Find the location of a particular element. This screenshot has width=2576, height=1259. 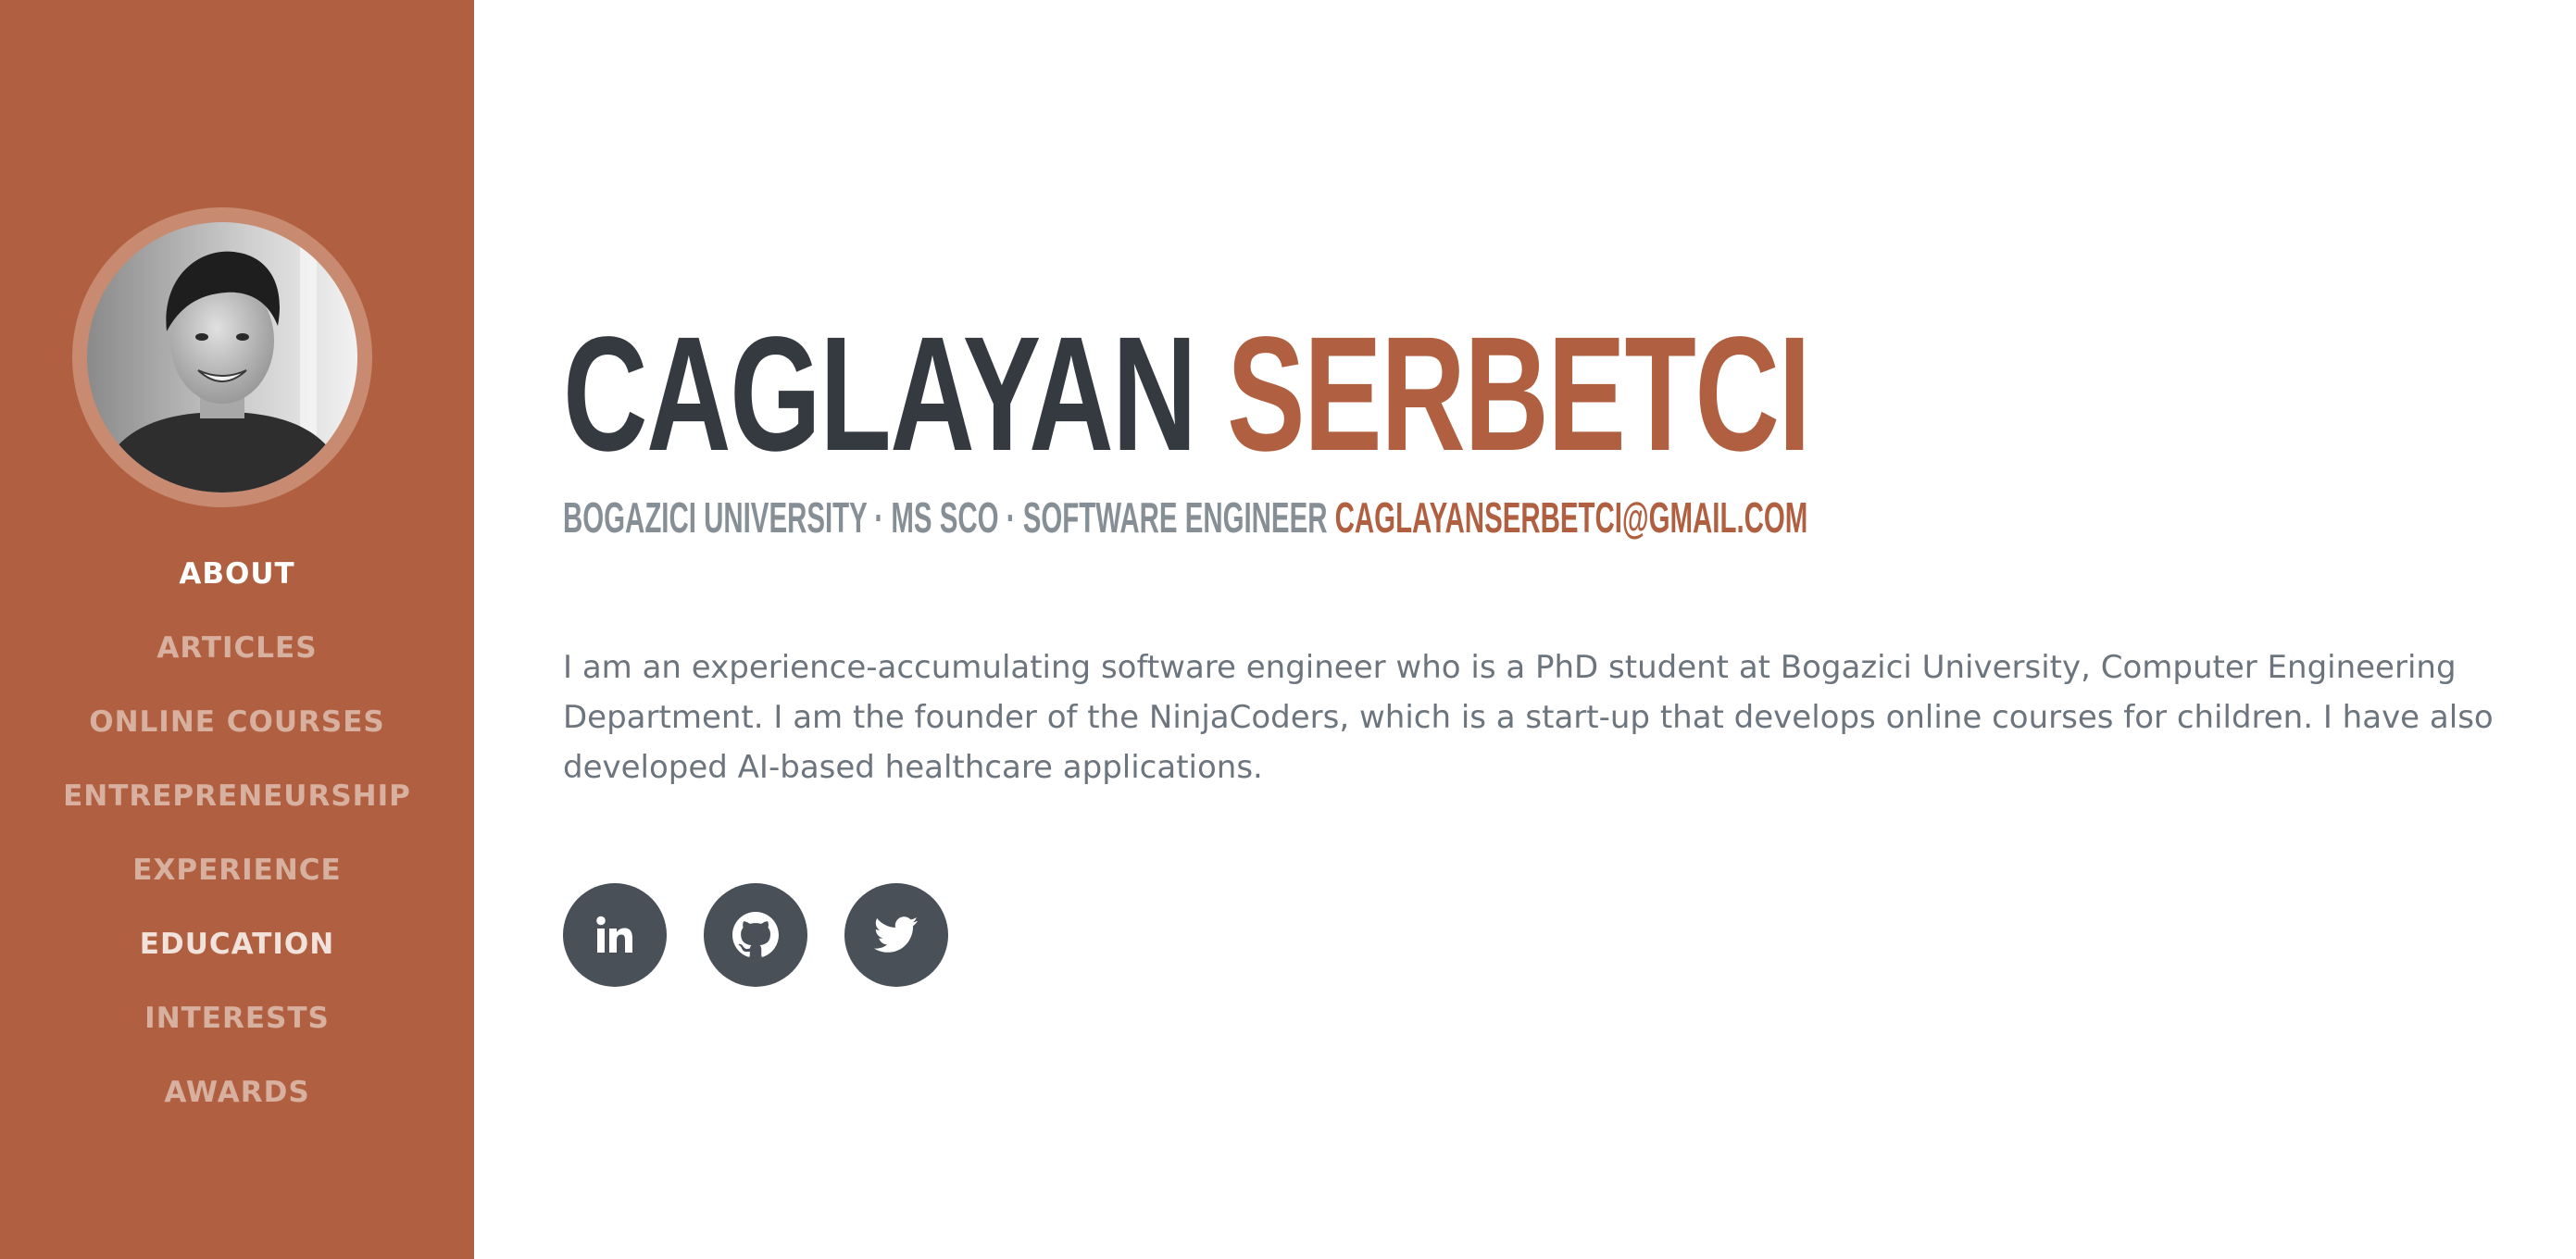

nav-link-entrepreneurship: ENTREPRENEURSHIP is located at coordinates (237, 796).